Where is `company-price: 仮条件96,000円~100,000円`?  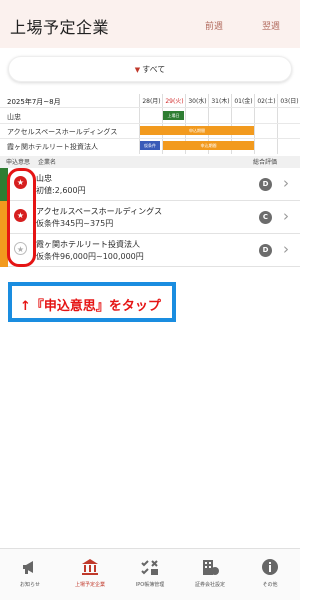 company-price: 仮条件96,000円~100,000円 is located at coordinates (90, 256).